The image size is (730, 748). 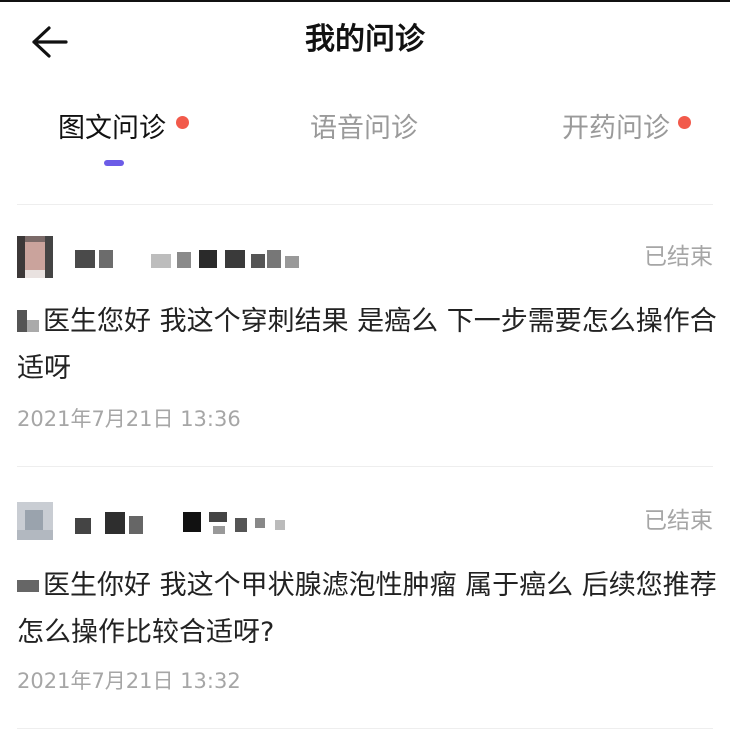 I want to click on tab-label: 开药问诊, so click(x=616, y=128).